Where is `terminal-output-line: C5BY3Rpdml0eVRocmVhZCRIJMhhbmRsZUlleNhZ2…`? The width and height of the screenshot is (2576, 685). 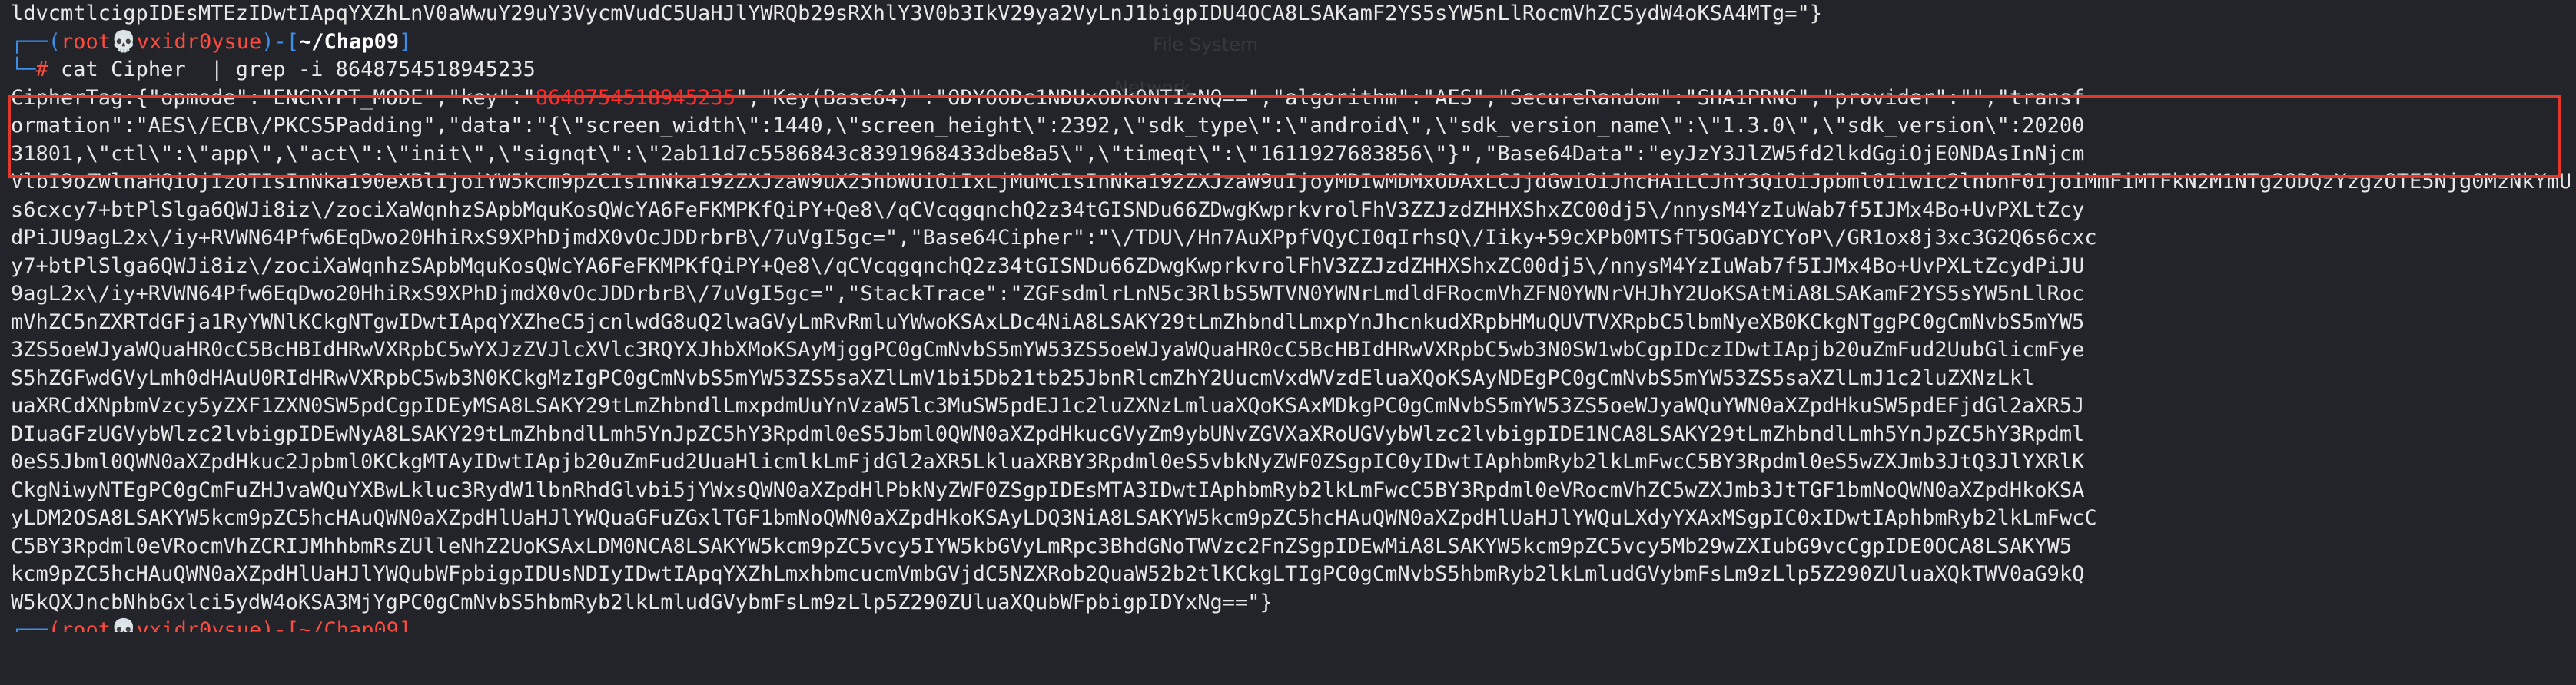
terminal-output-line: C5BY3Rpdml0eVRocmVhZCRIJMhhbmRsZUlleNhZ2… is located at coordinates (1042, 546).